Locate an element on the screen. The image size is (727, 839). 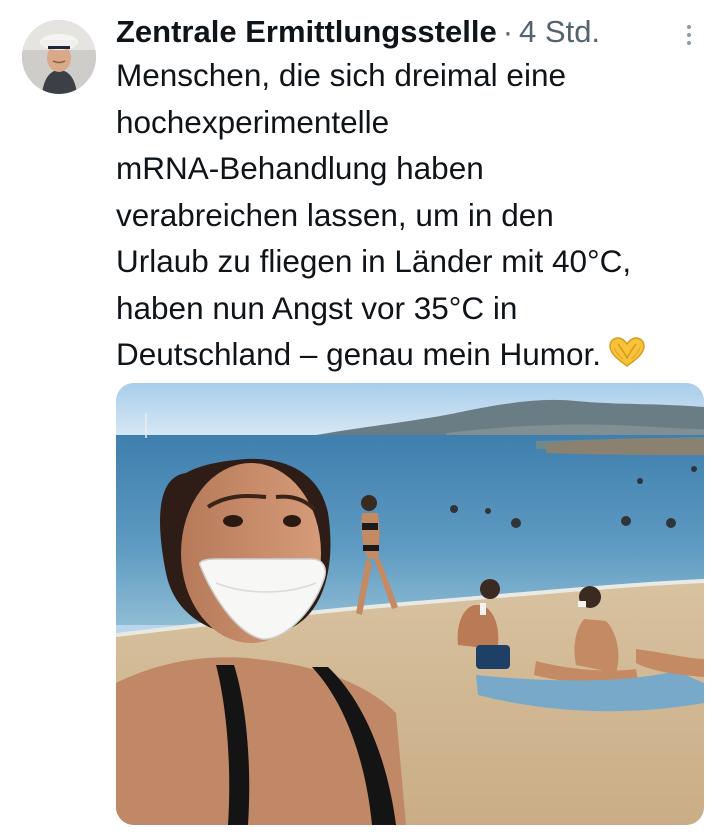
author-avatar is located at coordinates (59, 57).